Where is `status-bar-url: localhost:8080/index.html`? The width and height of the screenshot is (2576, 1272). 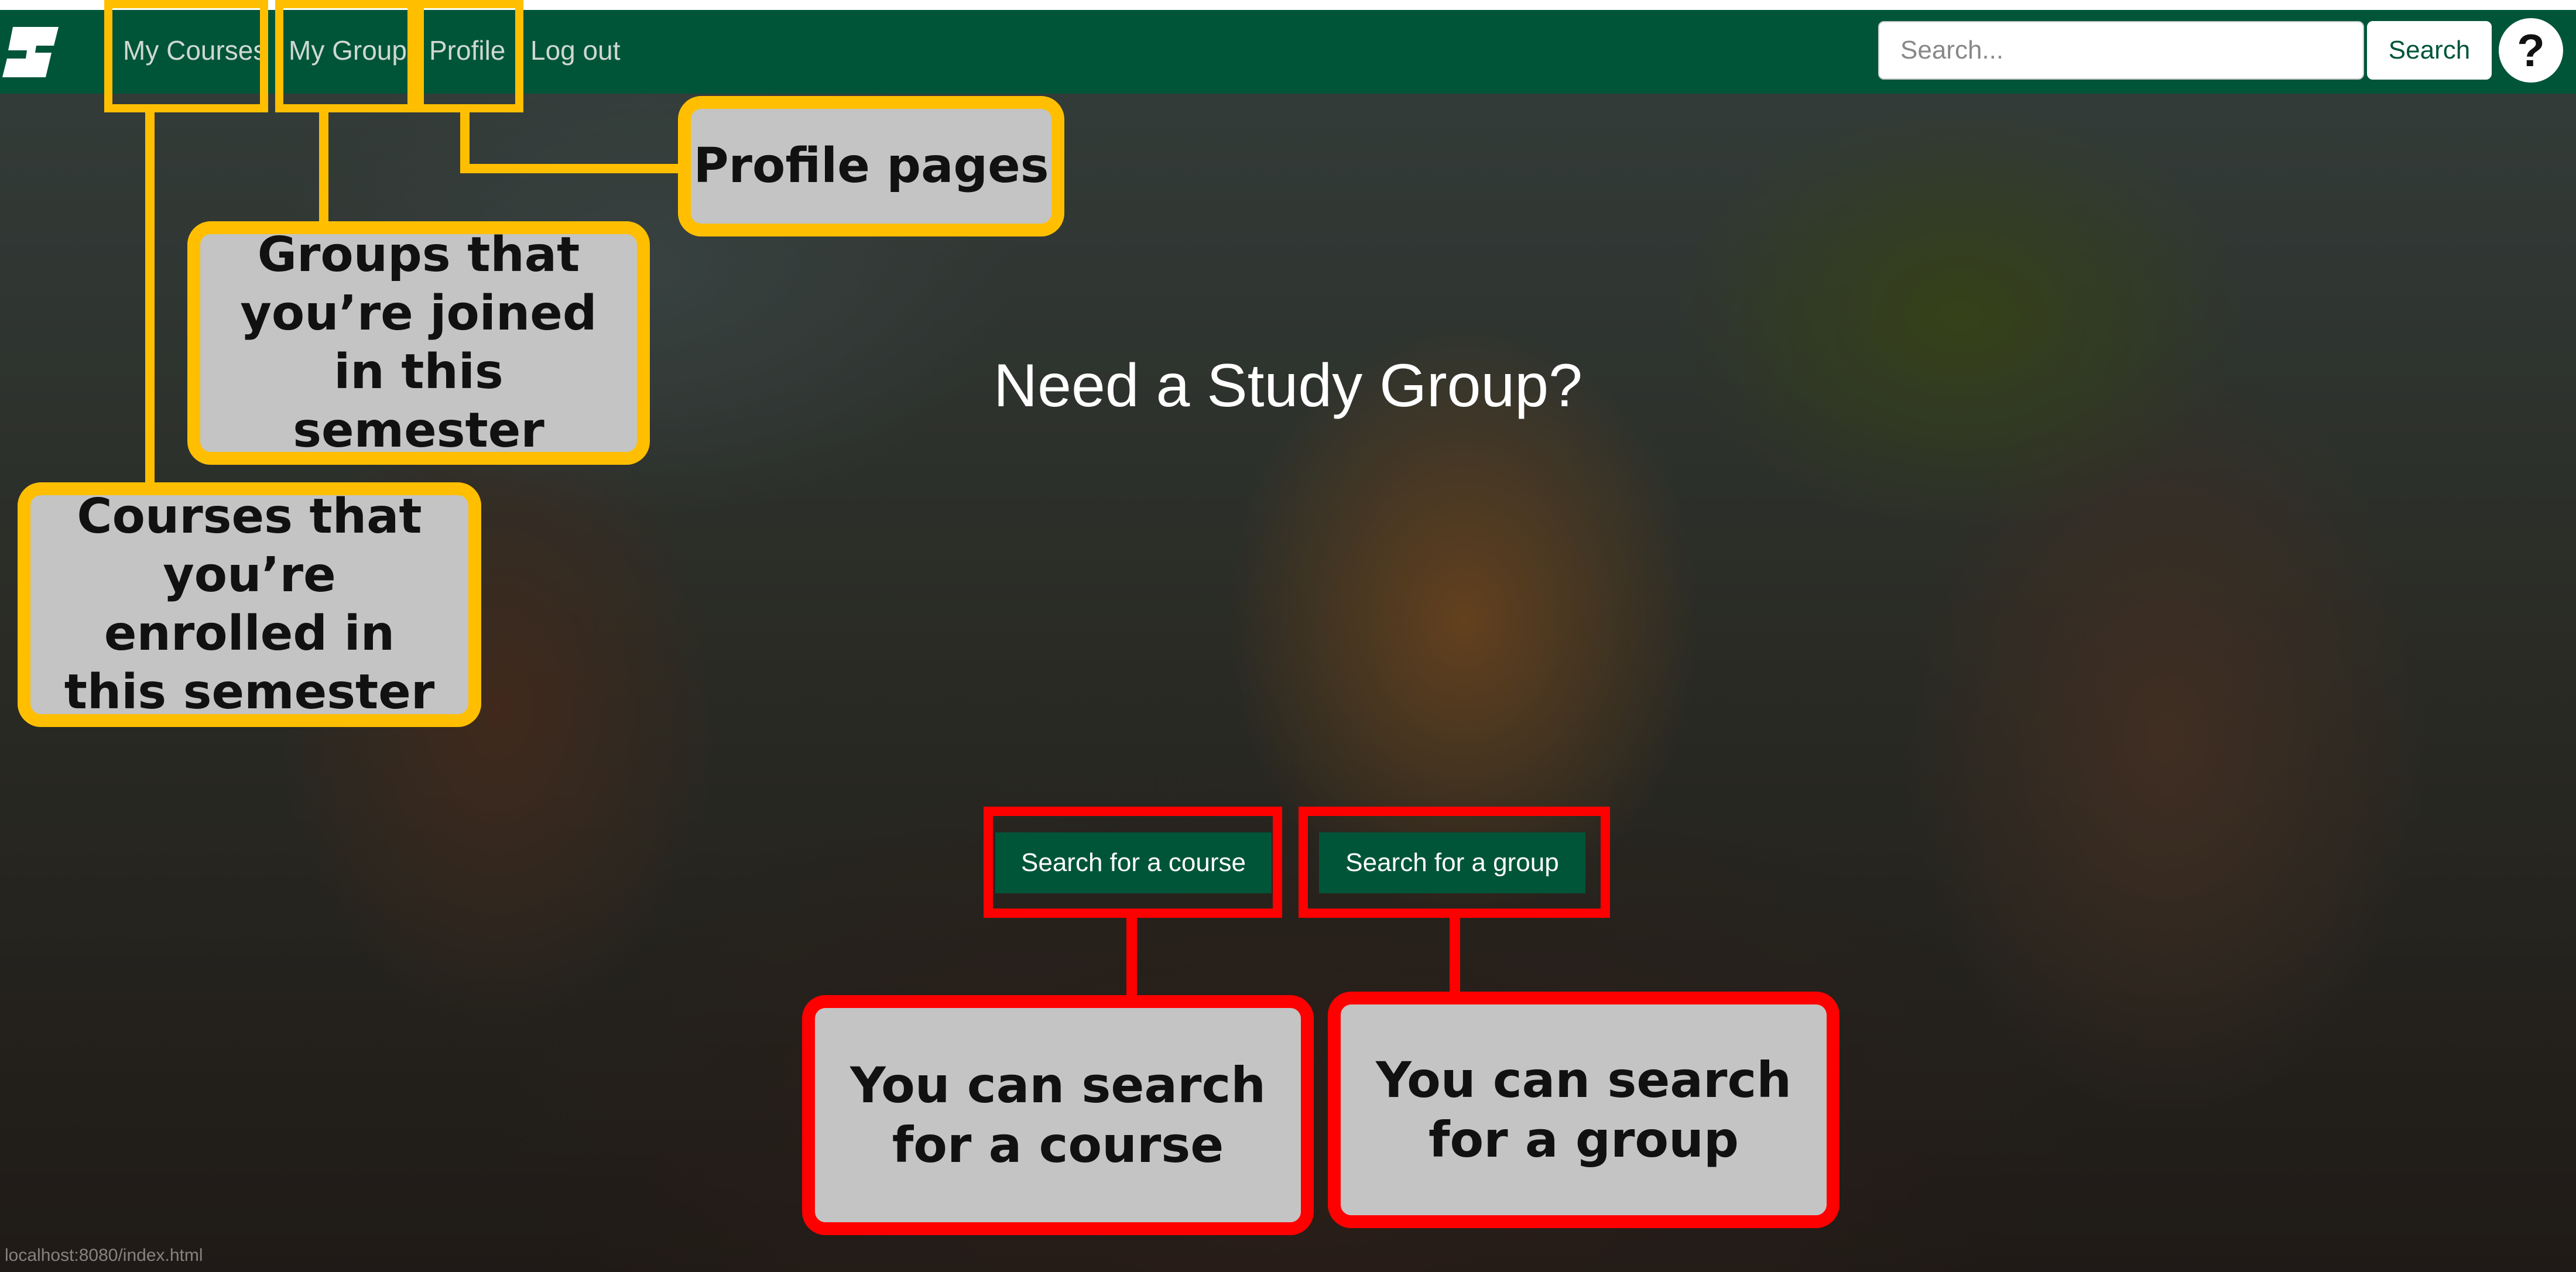
status-bar-url: localhost:8080/index.html is located at coordinates (104, 1255).